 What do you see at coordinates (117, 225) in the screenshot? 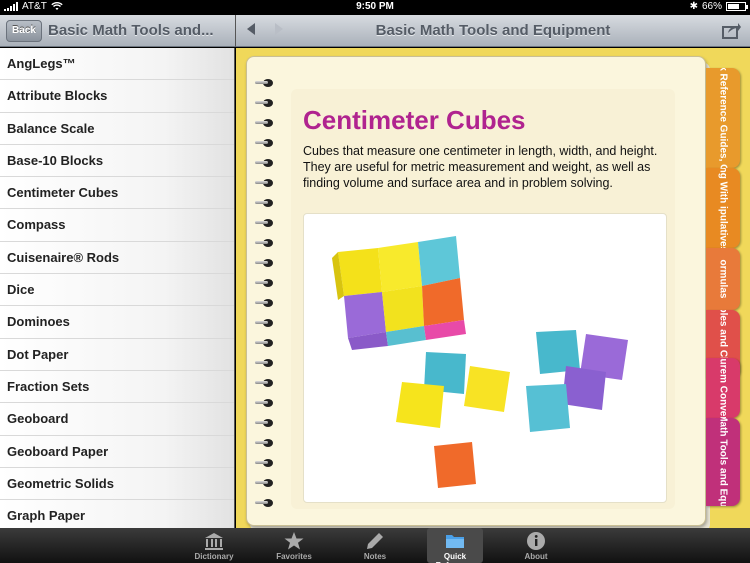
I see `list-item: Compass` at bounding box center [117, 225].